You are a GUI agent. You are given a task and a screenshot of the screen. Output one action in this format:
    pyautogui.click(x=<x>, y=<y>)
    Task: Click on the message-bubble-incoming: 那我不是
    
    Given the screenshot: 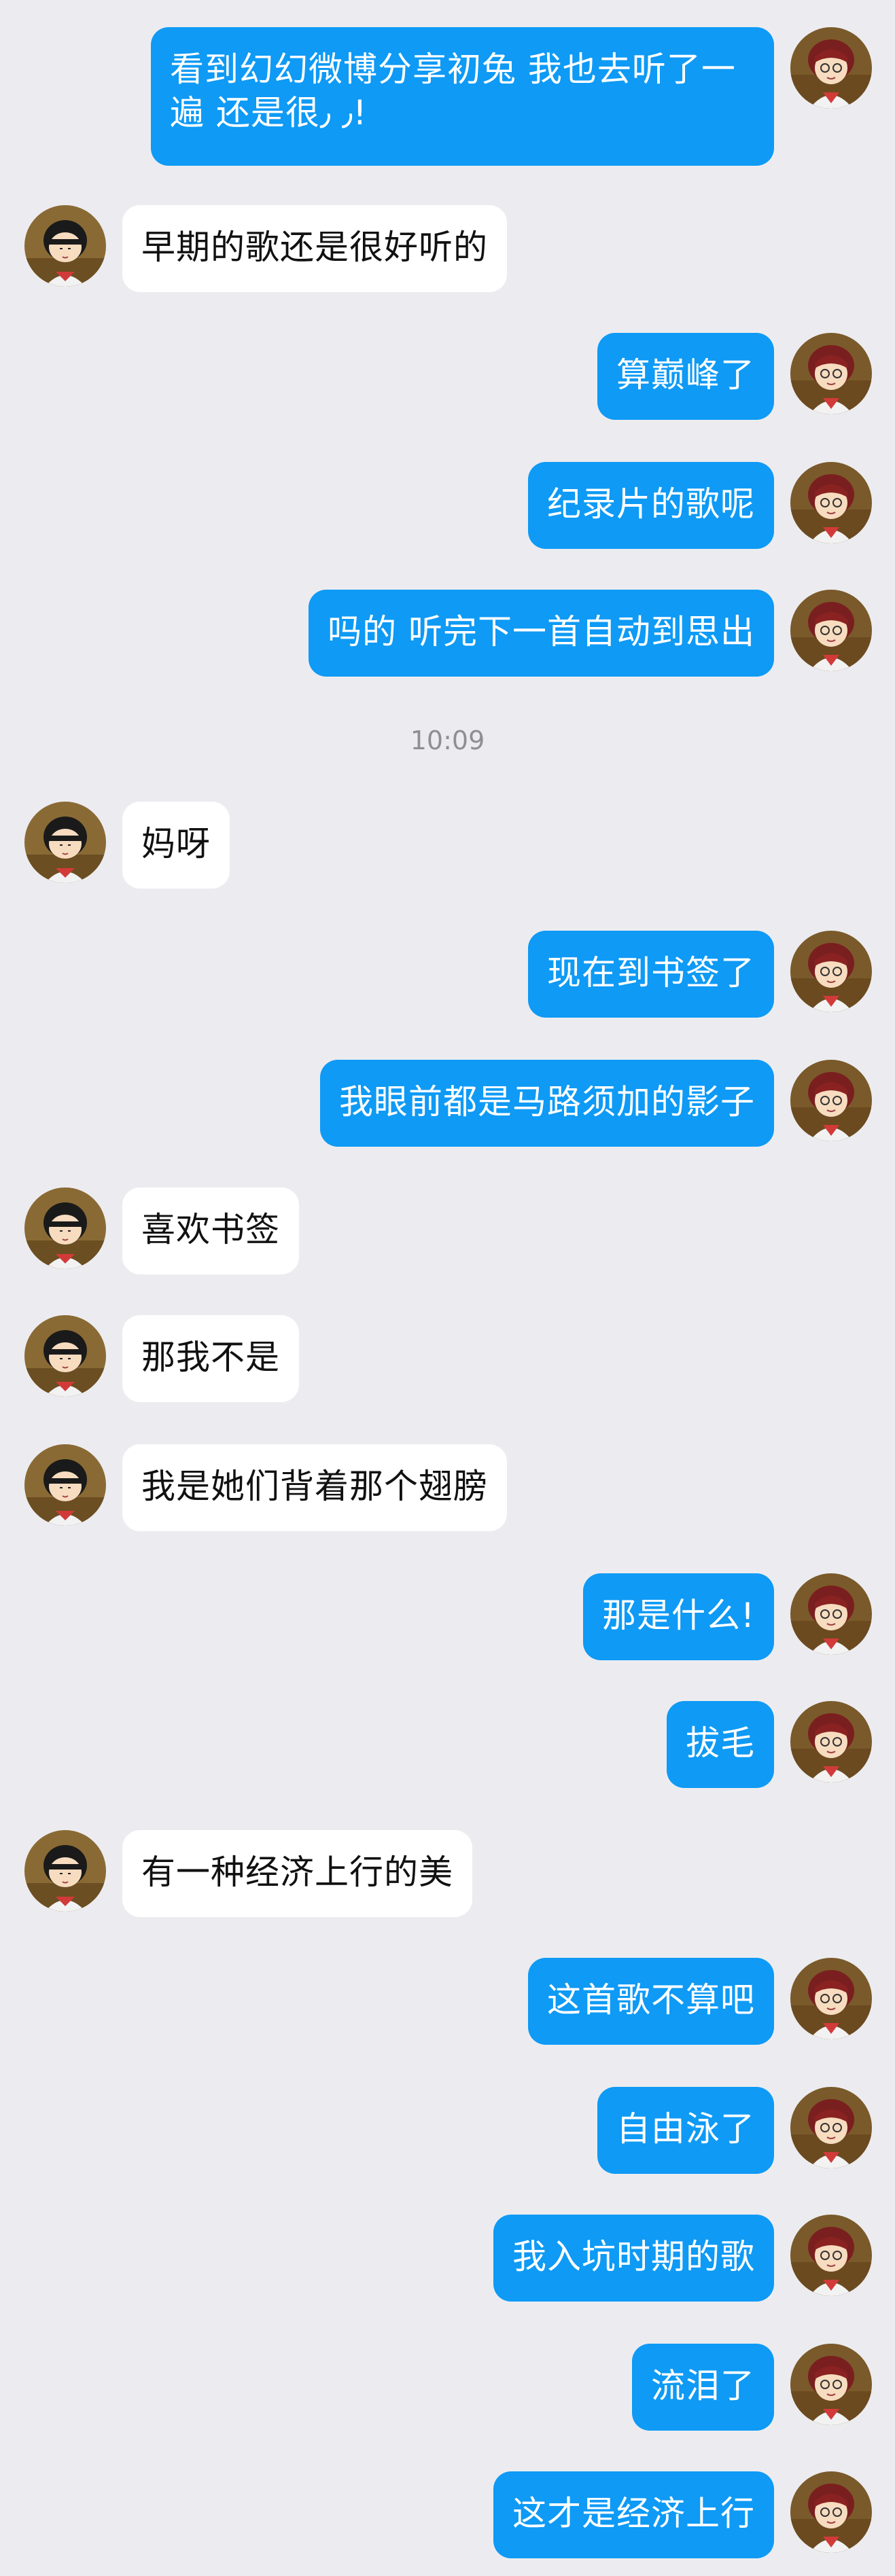 What is the action you would take?
    pyautogui.click(x=211, y=1358)
    